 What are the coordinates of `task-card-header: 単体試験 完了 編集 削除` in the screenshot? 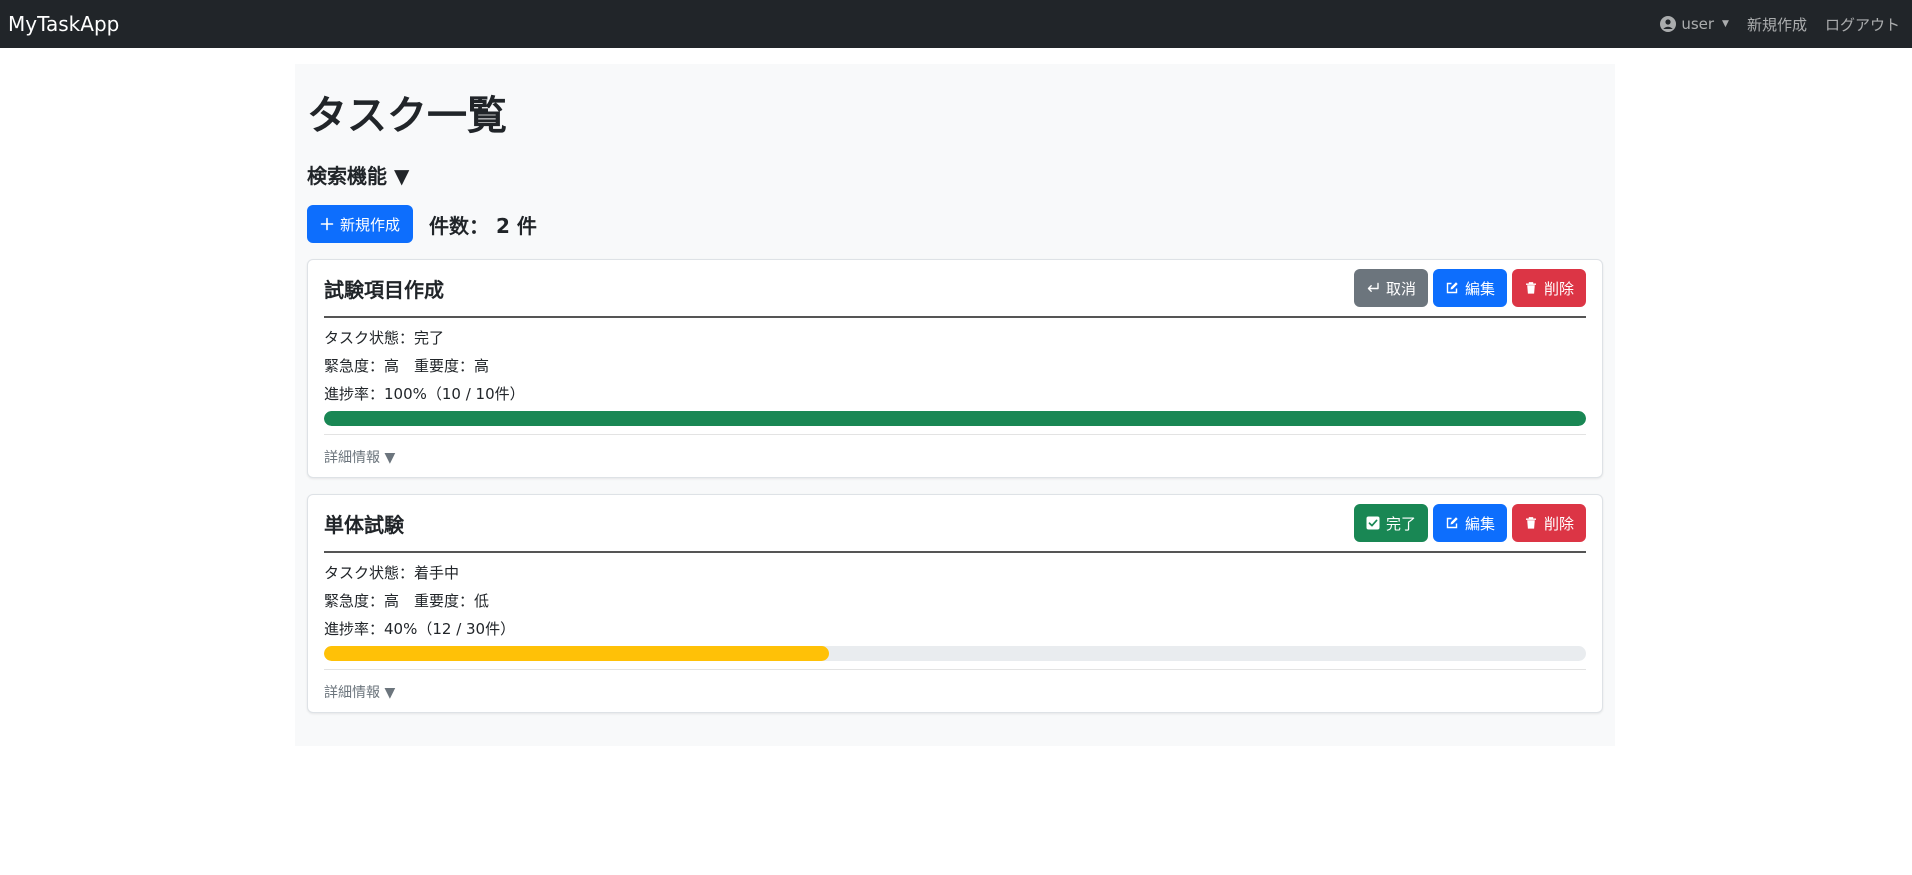 It's located at (955, 523).